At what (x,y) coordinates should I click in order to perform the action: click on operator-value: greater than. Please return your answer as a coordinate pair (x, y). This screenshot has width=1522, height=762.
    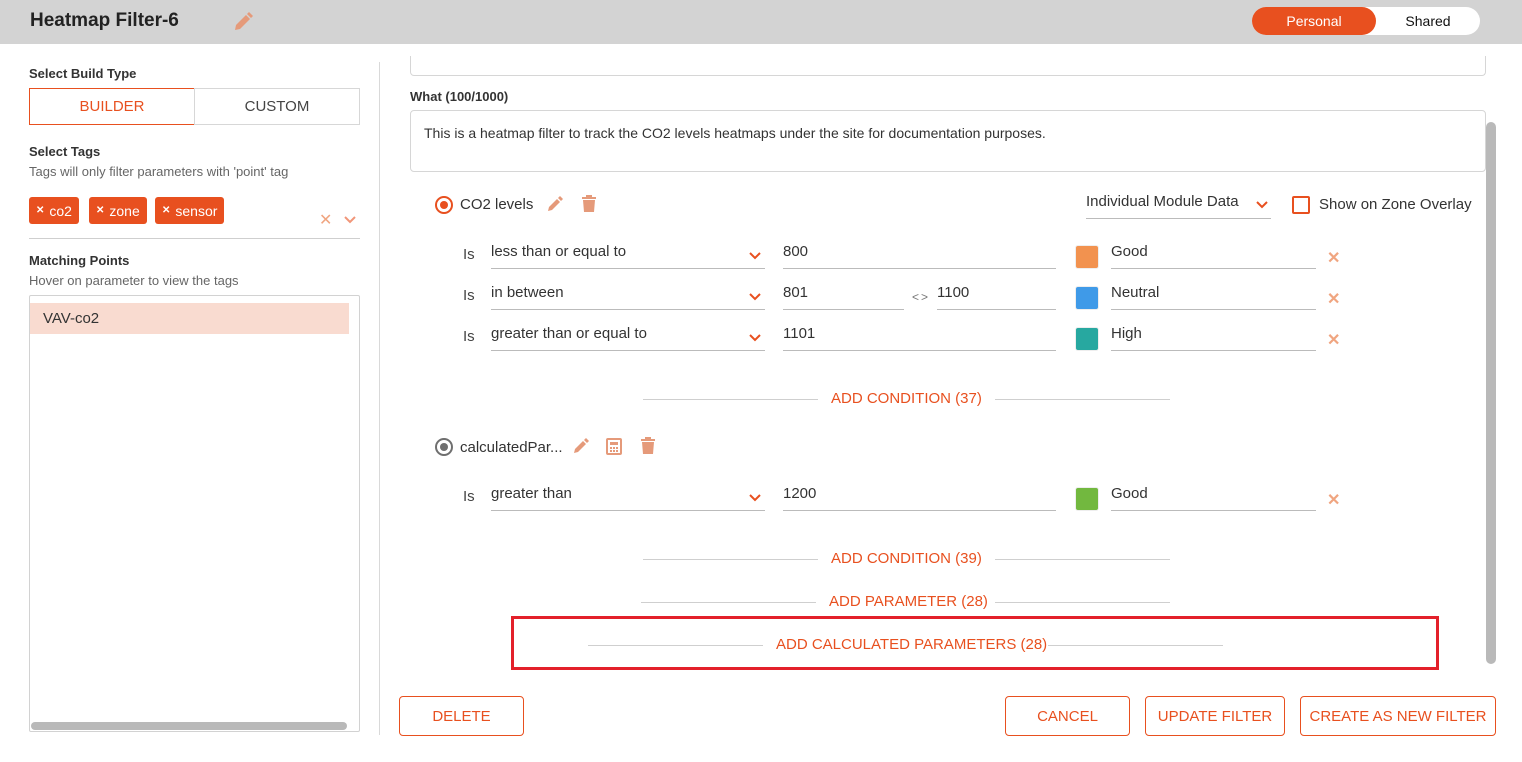
    Looking at the image, I should click on (531, 493).